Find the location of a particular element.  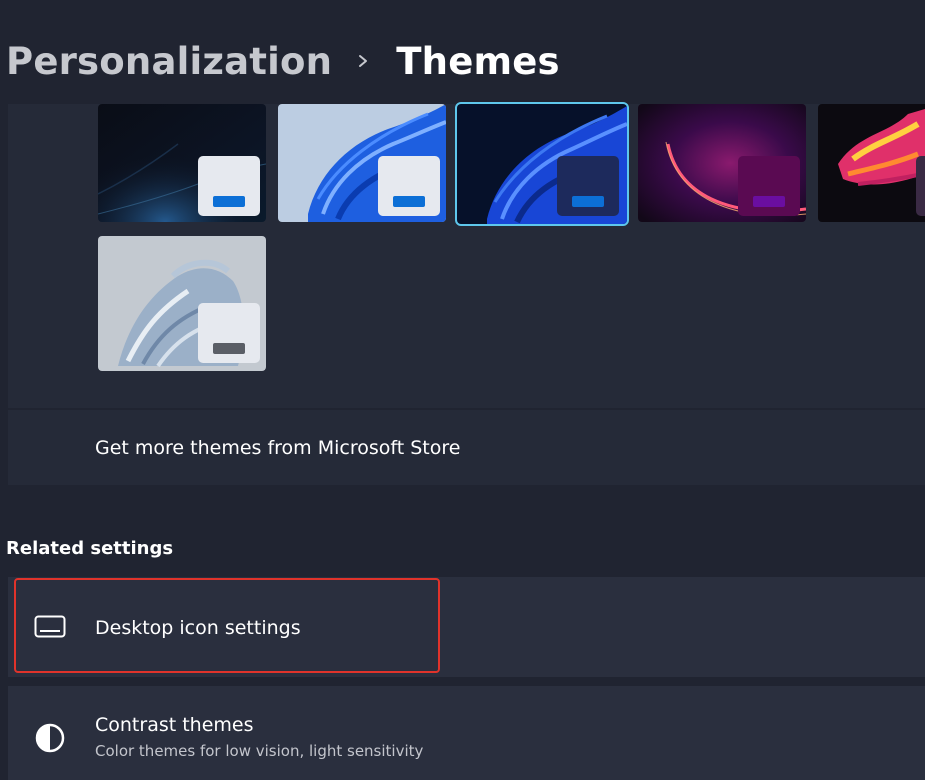

theme-tile-captured-motion is located at coordinates (871, 163).